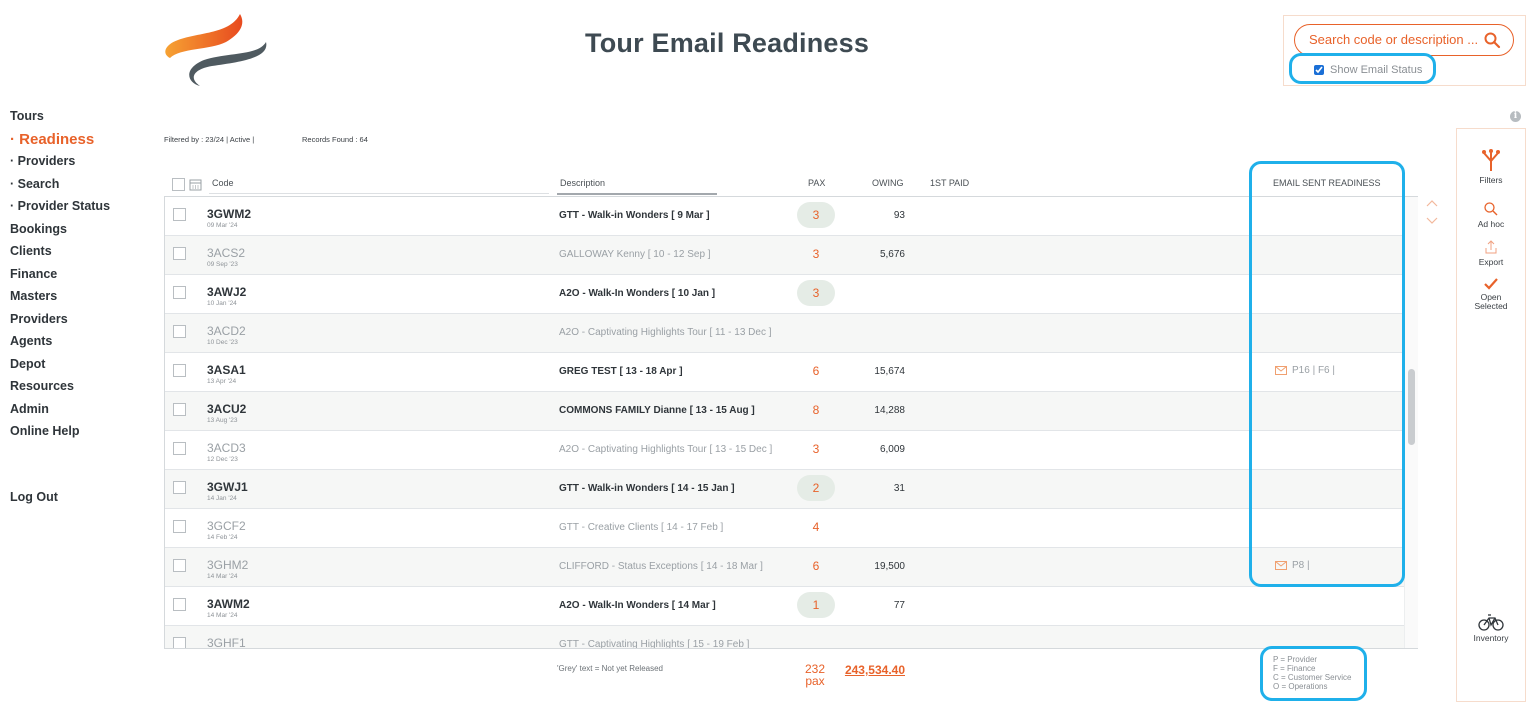 This screenshot has height=711, width=1532. I want to click on tour-code: 3ASA1, so click(226, 370).